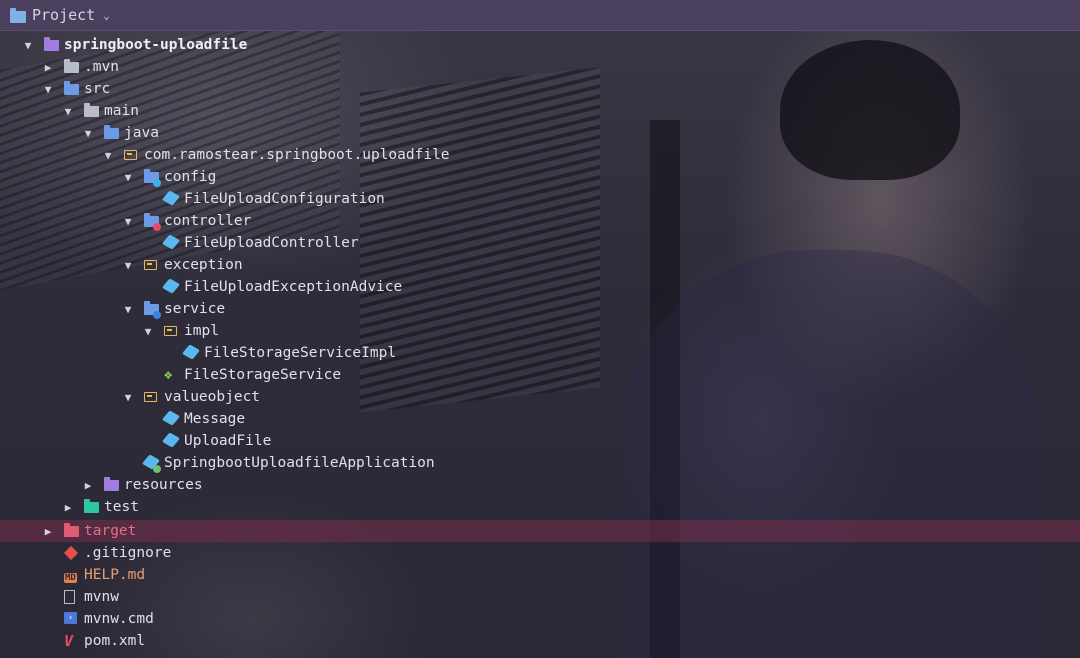  I want to click on tree-node-resources: ▶ resources, so click(540, 485).